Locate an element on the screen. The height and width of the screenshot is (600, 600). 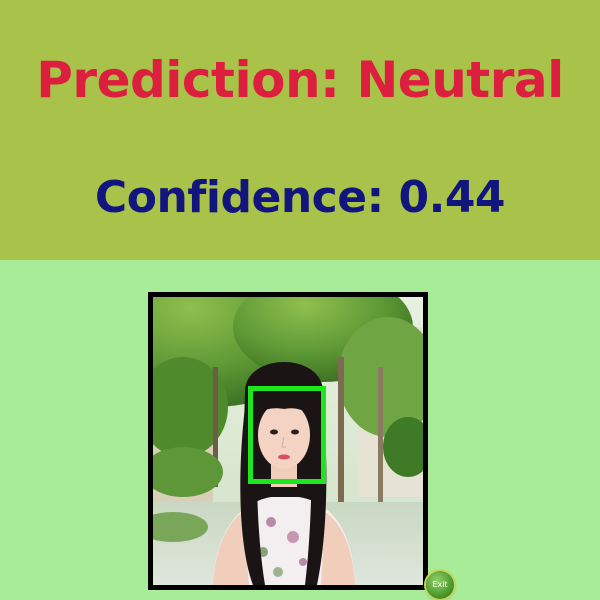
prediction-label: Prediction: Neutral is located at coordinates (300, 80).